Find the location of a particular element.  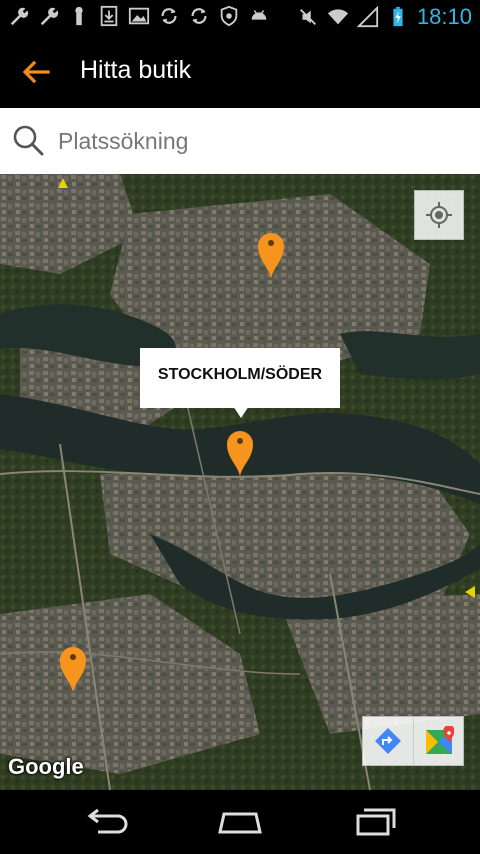

back-arrow-icon is located at coordinates (36, 72).